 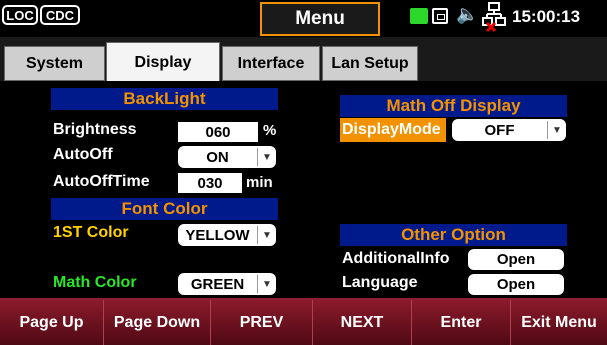 I want to click on displaymode-dropdown: OFF ▼, so click(x=509, y=130).